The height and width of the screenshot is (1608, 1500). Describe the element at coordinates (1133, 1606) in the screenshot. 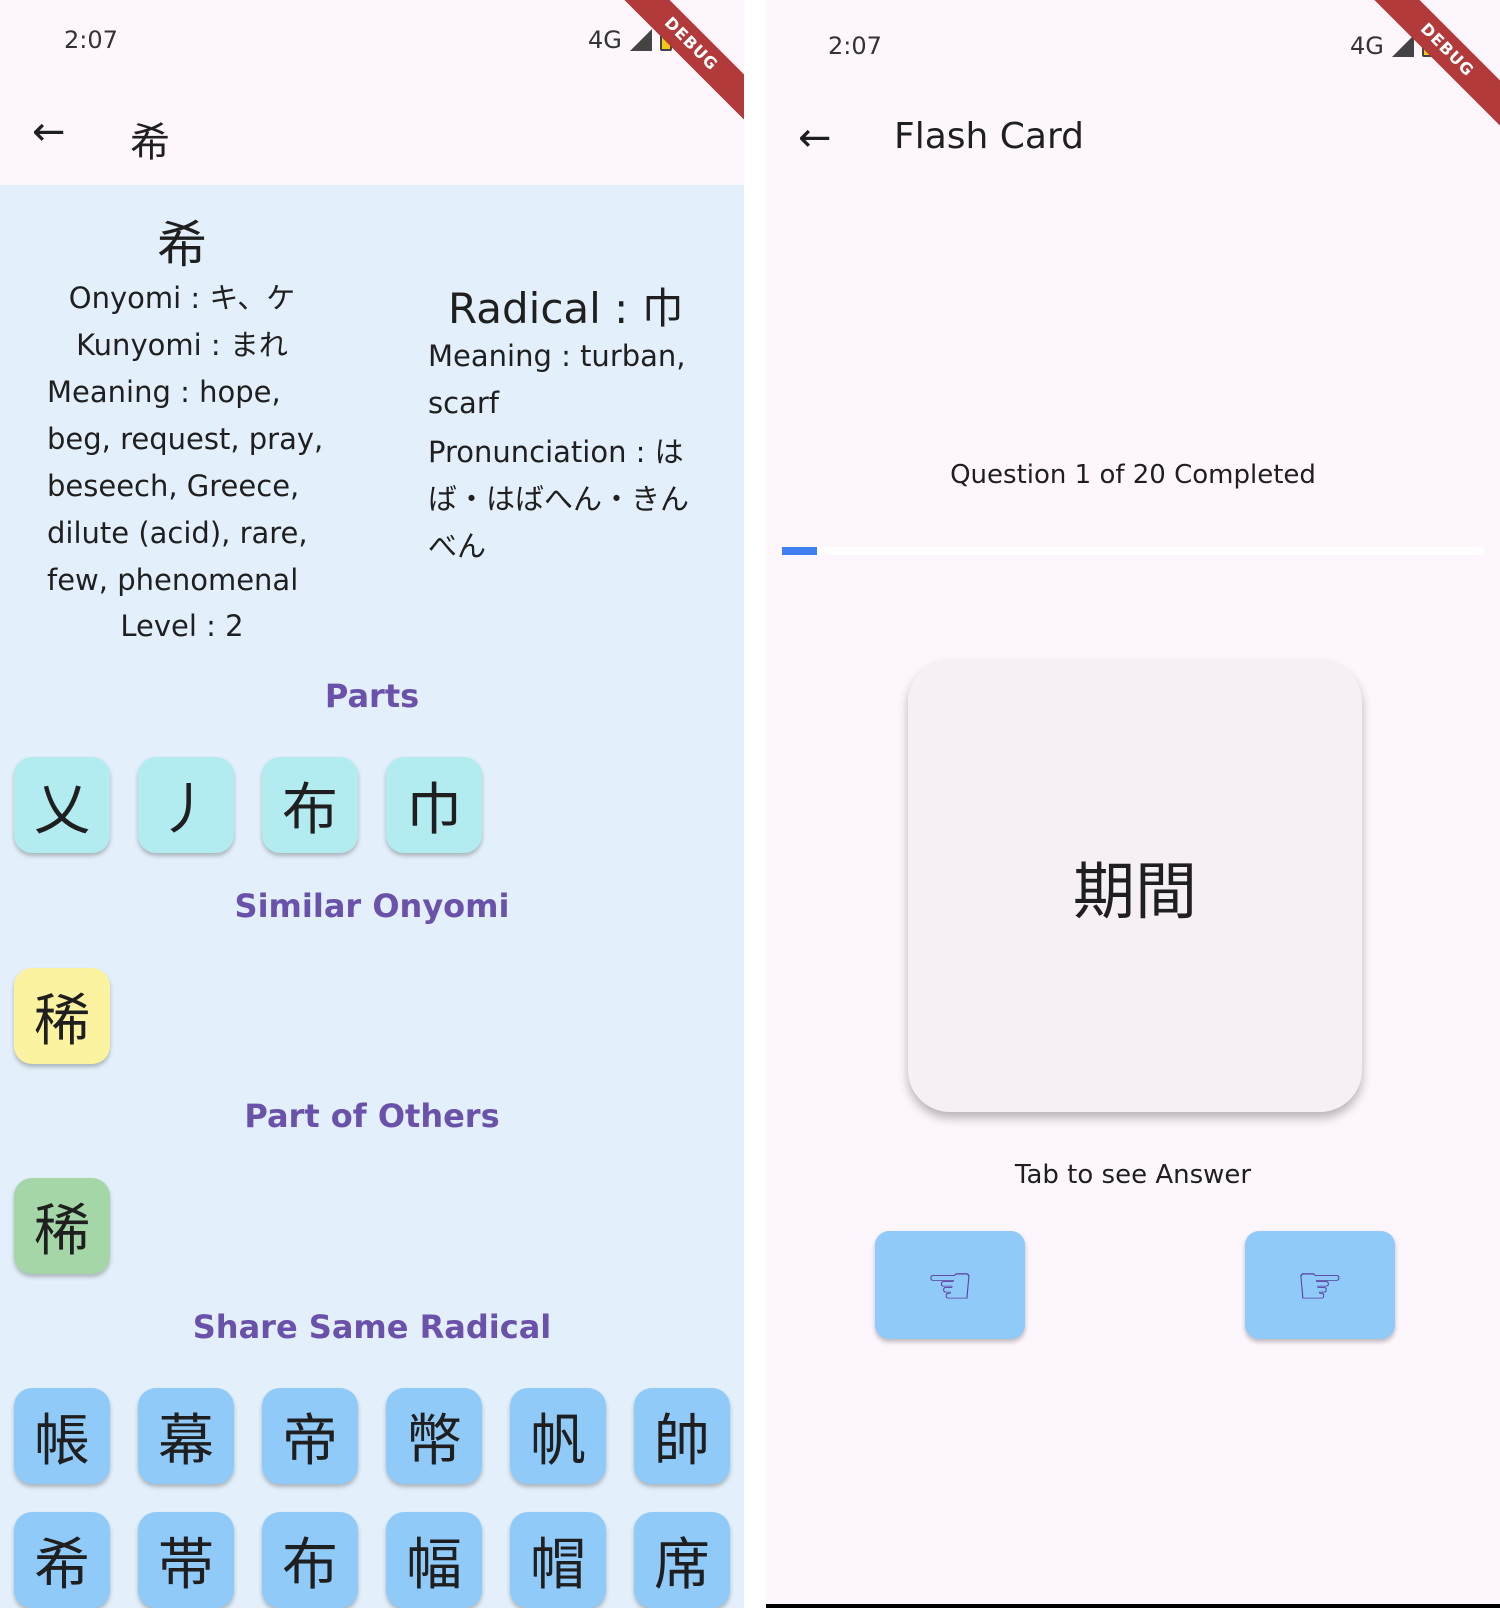

I see `bottom-divider` at that location.